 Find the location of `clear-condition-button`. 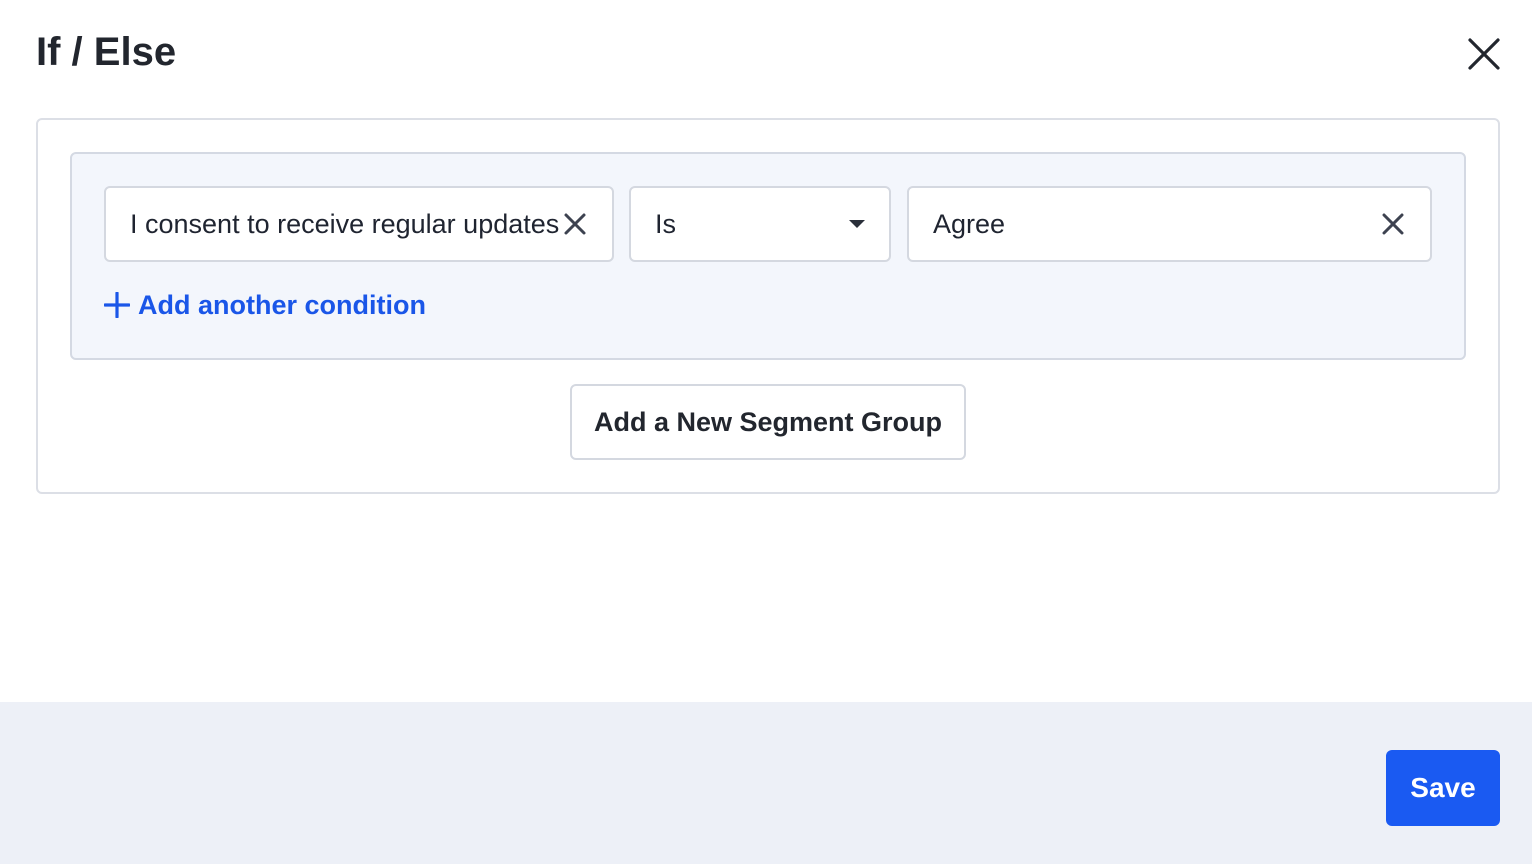

clear-condition-button is located at coordinates (575, 224).